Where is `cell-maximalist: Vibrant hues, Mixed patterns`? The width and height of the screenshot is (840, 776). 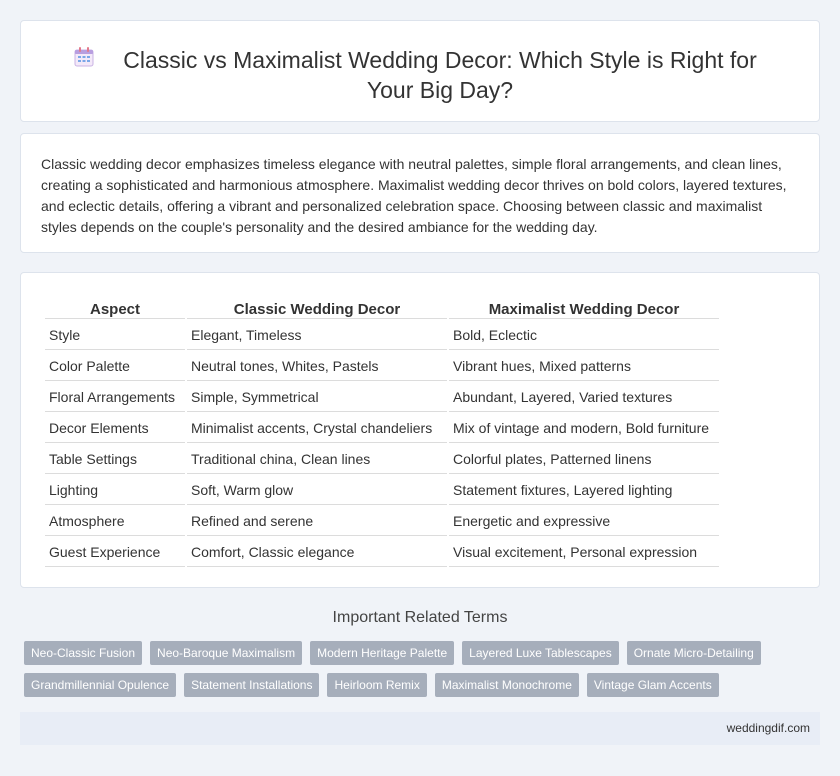
cell-maximalist: Vibrant hues, Mixed patterns is located at coordinates (584, 366).